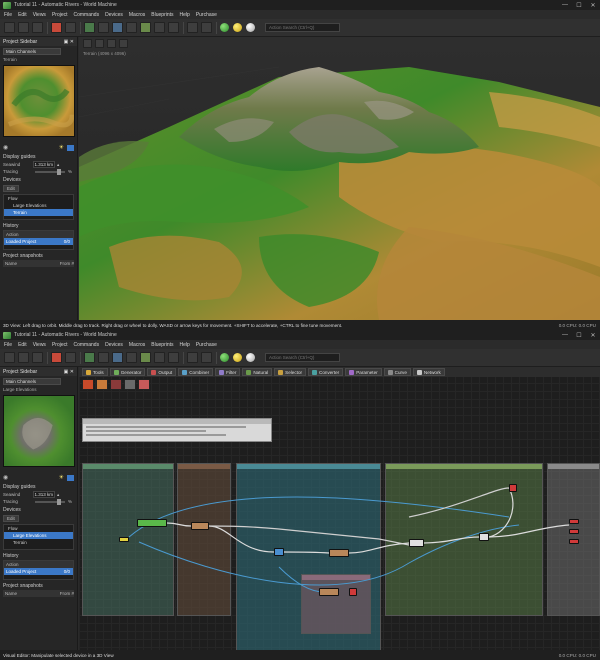 The width and height of the screenshot is (600, 660). Describe the element at coordinates (58, 495) in the screenshot. I see `spinner-icon: ▴` at that location.